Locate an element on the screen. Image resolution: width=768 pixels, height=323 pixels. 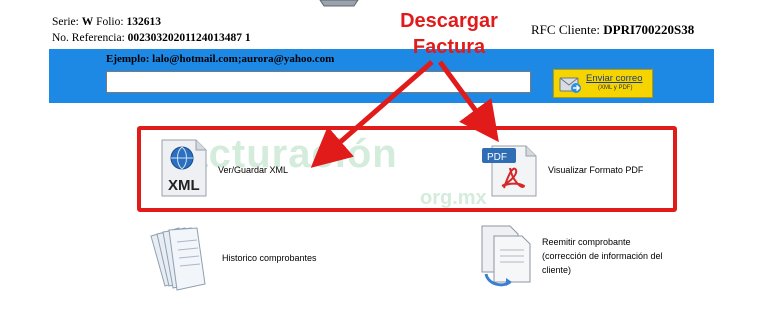
arrow-to-xml is located at coordinates (372, 114).